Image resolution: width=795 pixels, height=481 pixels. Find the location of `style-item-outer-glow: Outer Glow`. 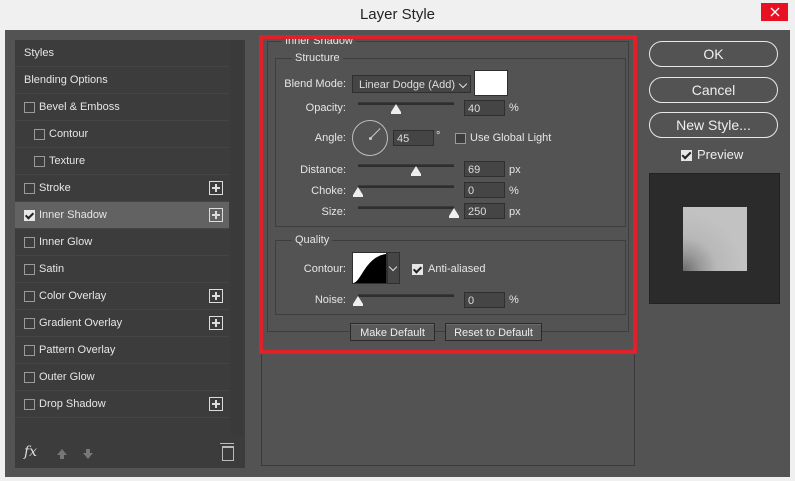

style-item-outer-glow: Outer Glow is located at coordinates (122, 377).